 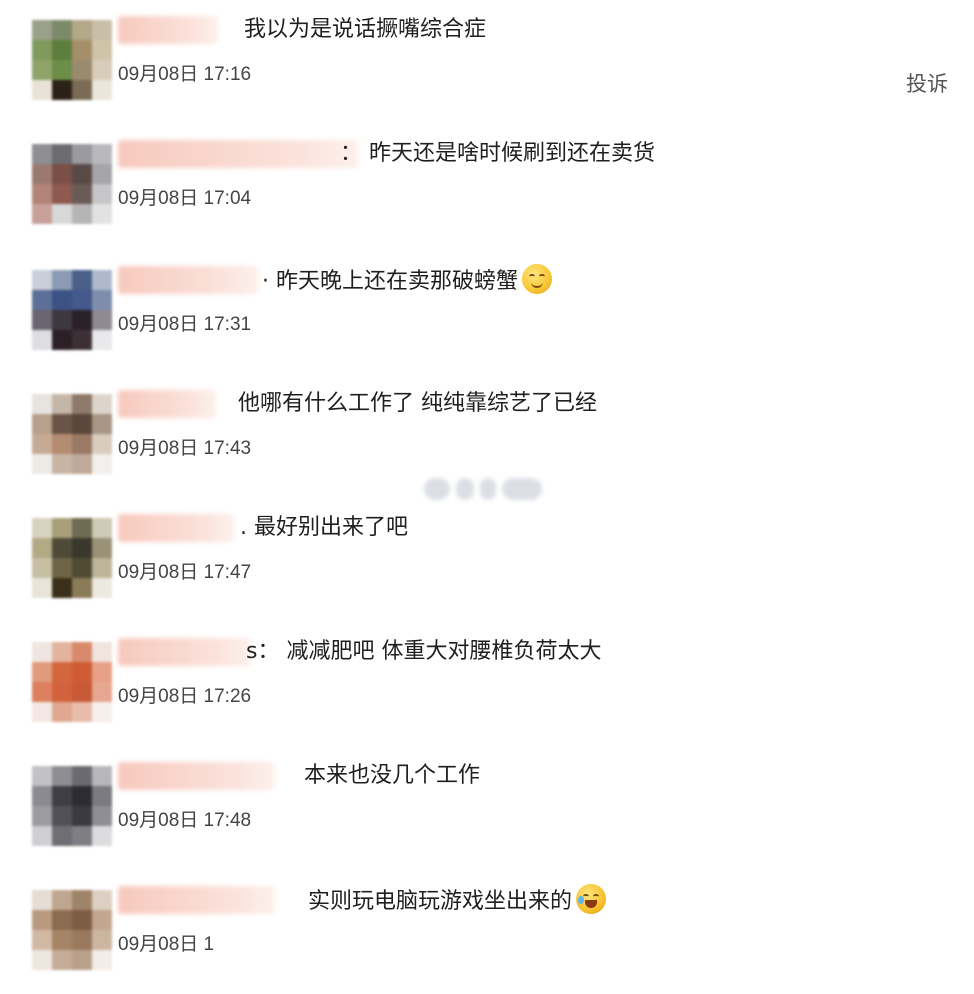 I want to click on comment-timestamp: 09月08日 1, so click(x=166, y=944).